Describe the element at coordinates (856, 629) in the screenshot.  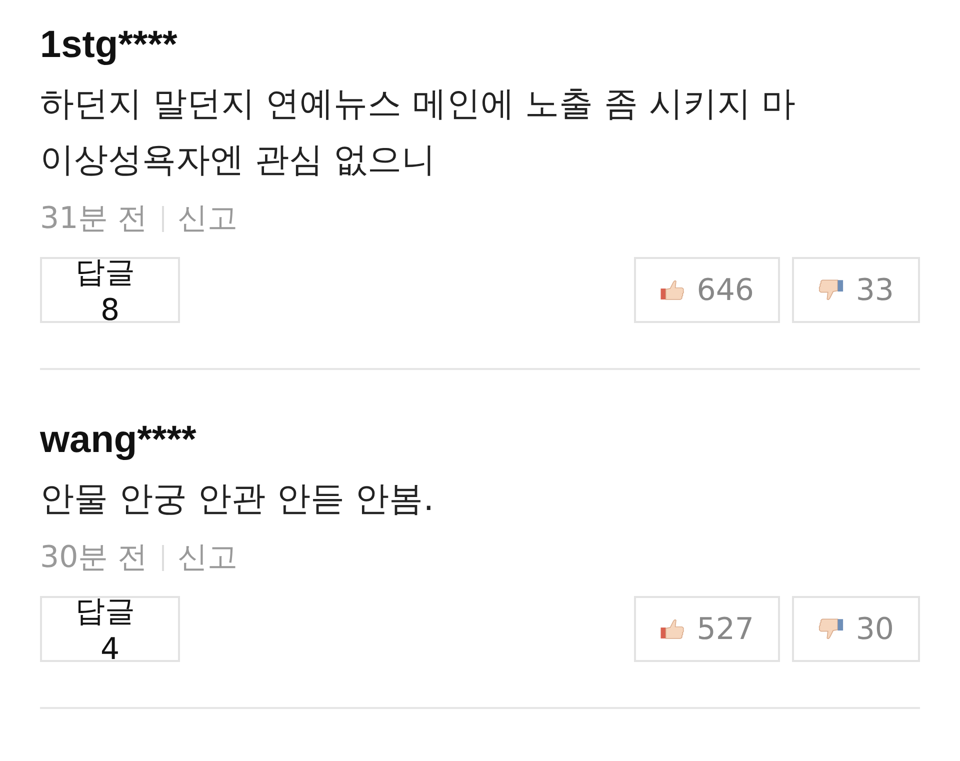
I see `dislike-button: 30` at that location.